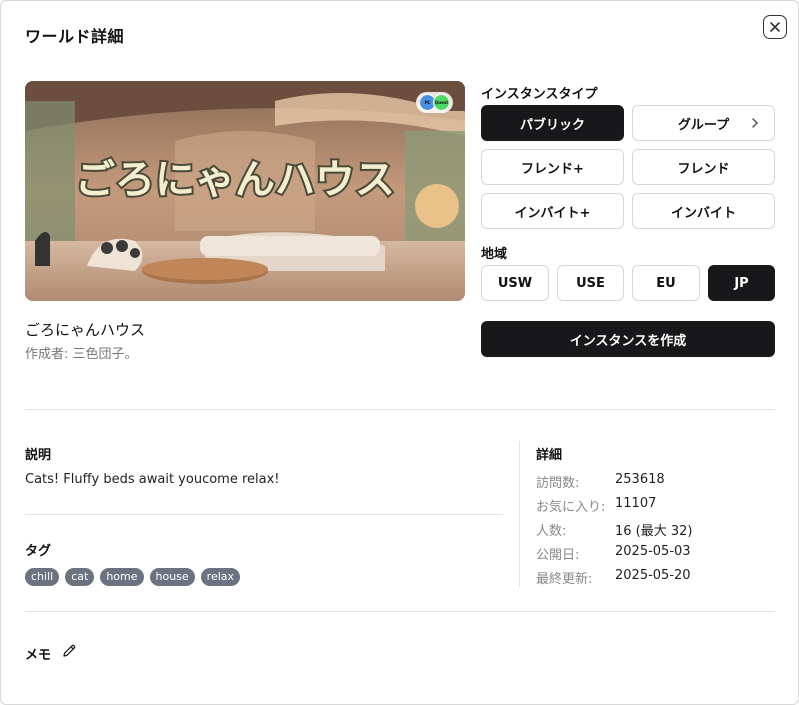  Describe the element at coordinates (81, 354) in the screenshot. I see `world-author: 作成者: 三色団子。` at that location.